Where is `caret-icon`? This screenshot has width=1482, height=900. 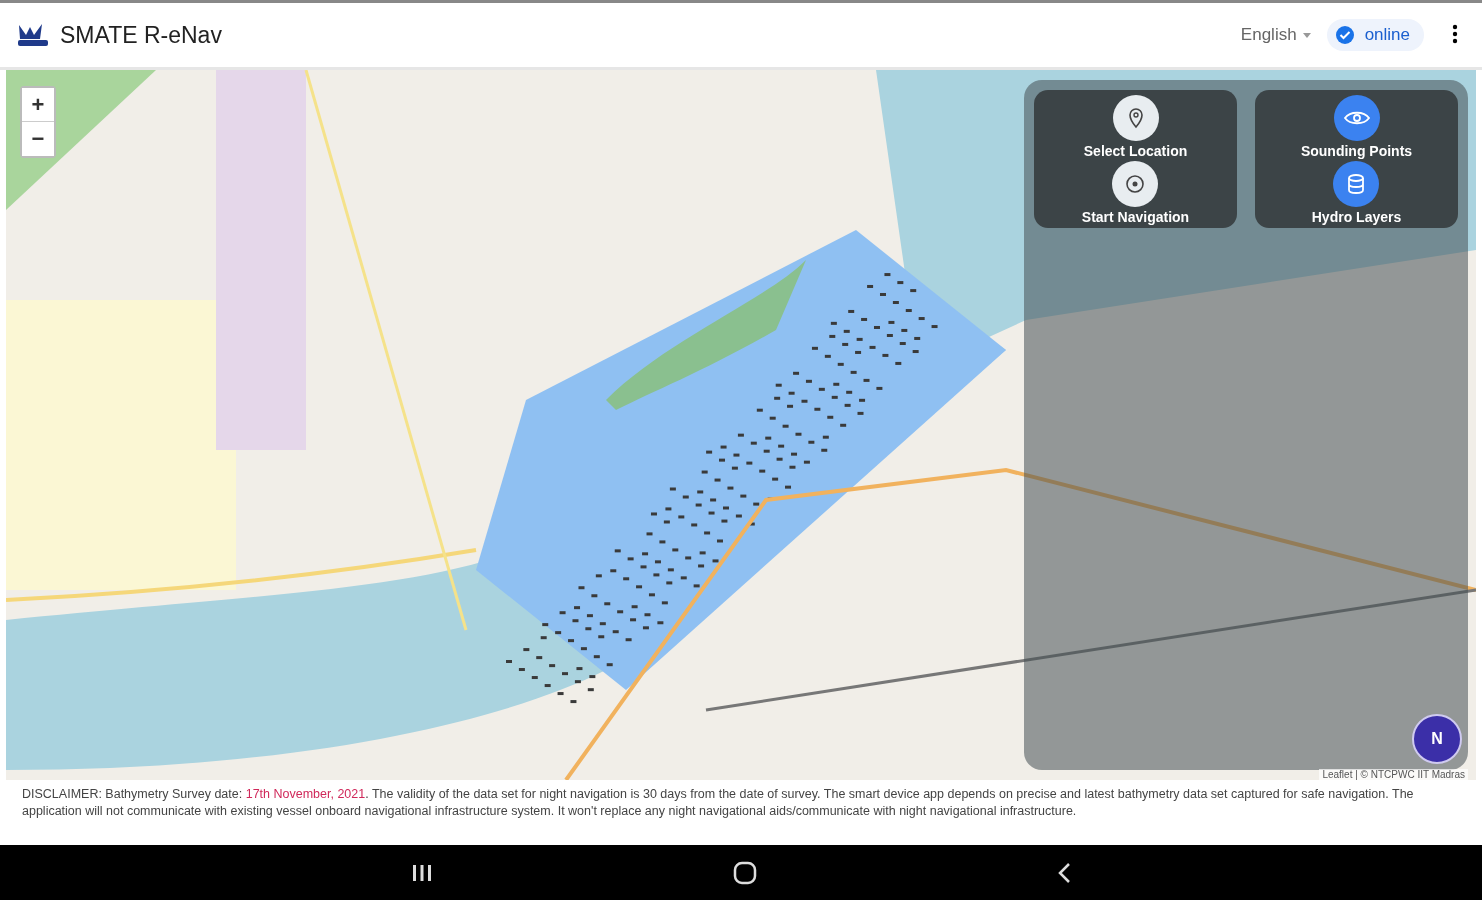 caret-icon is located at coordinates (1306, 35).